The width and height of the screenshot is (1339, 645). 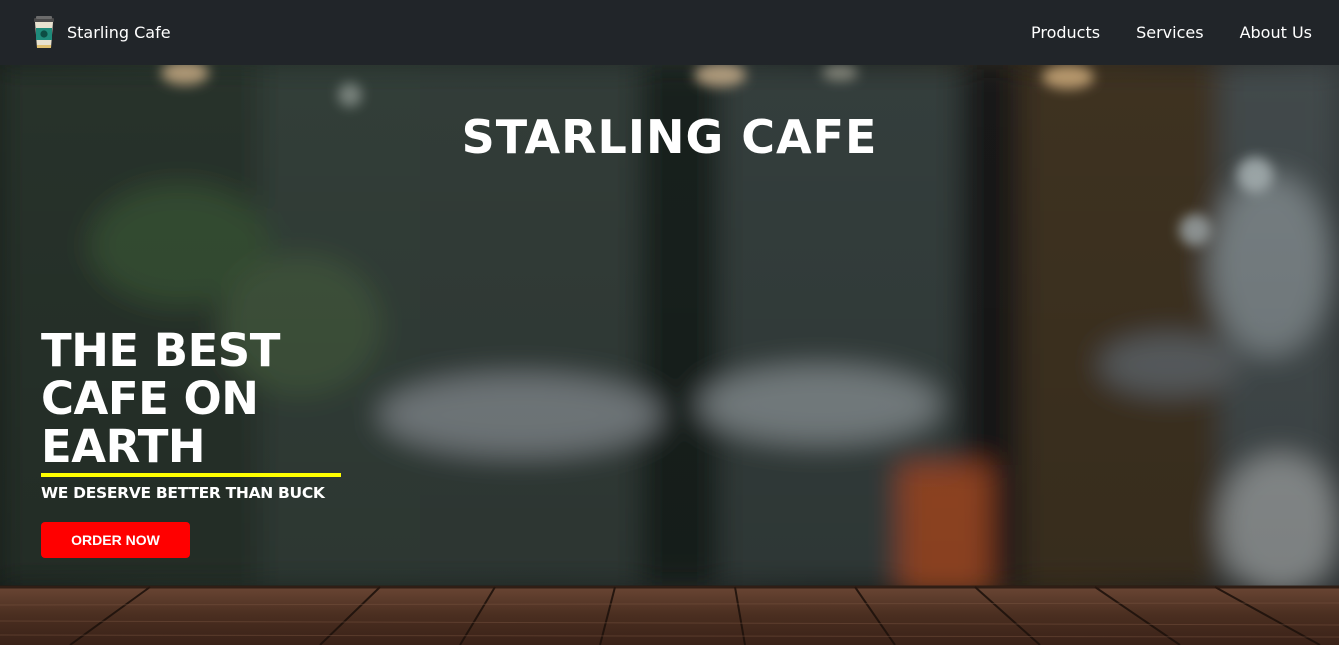 What do you see at coordinates (119, 32) in the screenshot?
I see `brand-name: Starling Cafe` at bounding box center [119, 32].